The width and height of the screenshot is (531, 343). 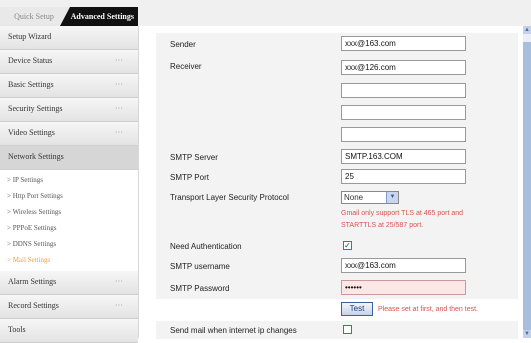 I want to click on sidebar-subitem-mail-settings: > Mail Settings, so click(x=28, y=260).